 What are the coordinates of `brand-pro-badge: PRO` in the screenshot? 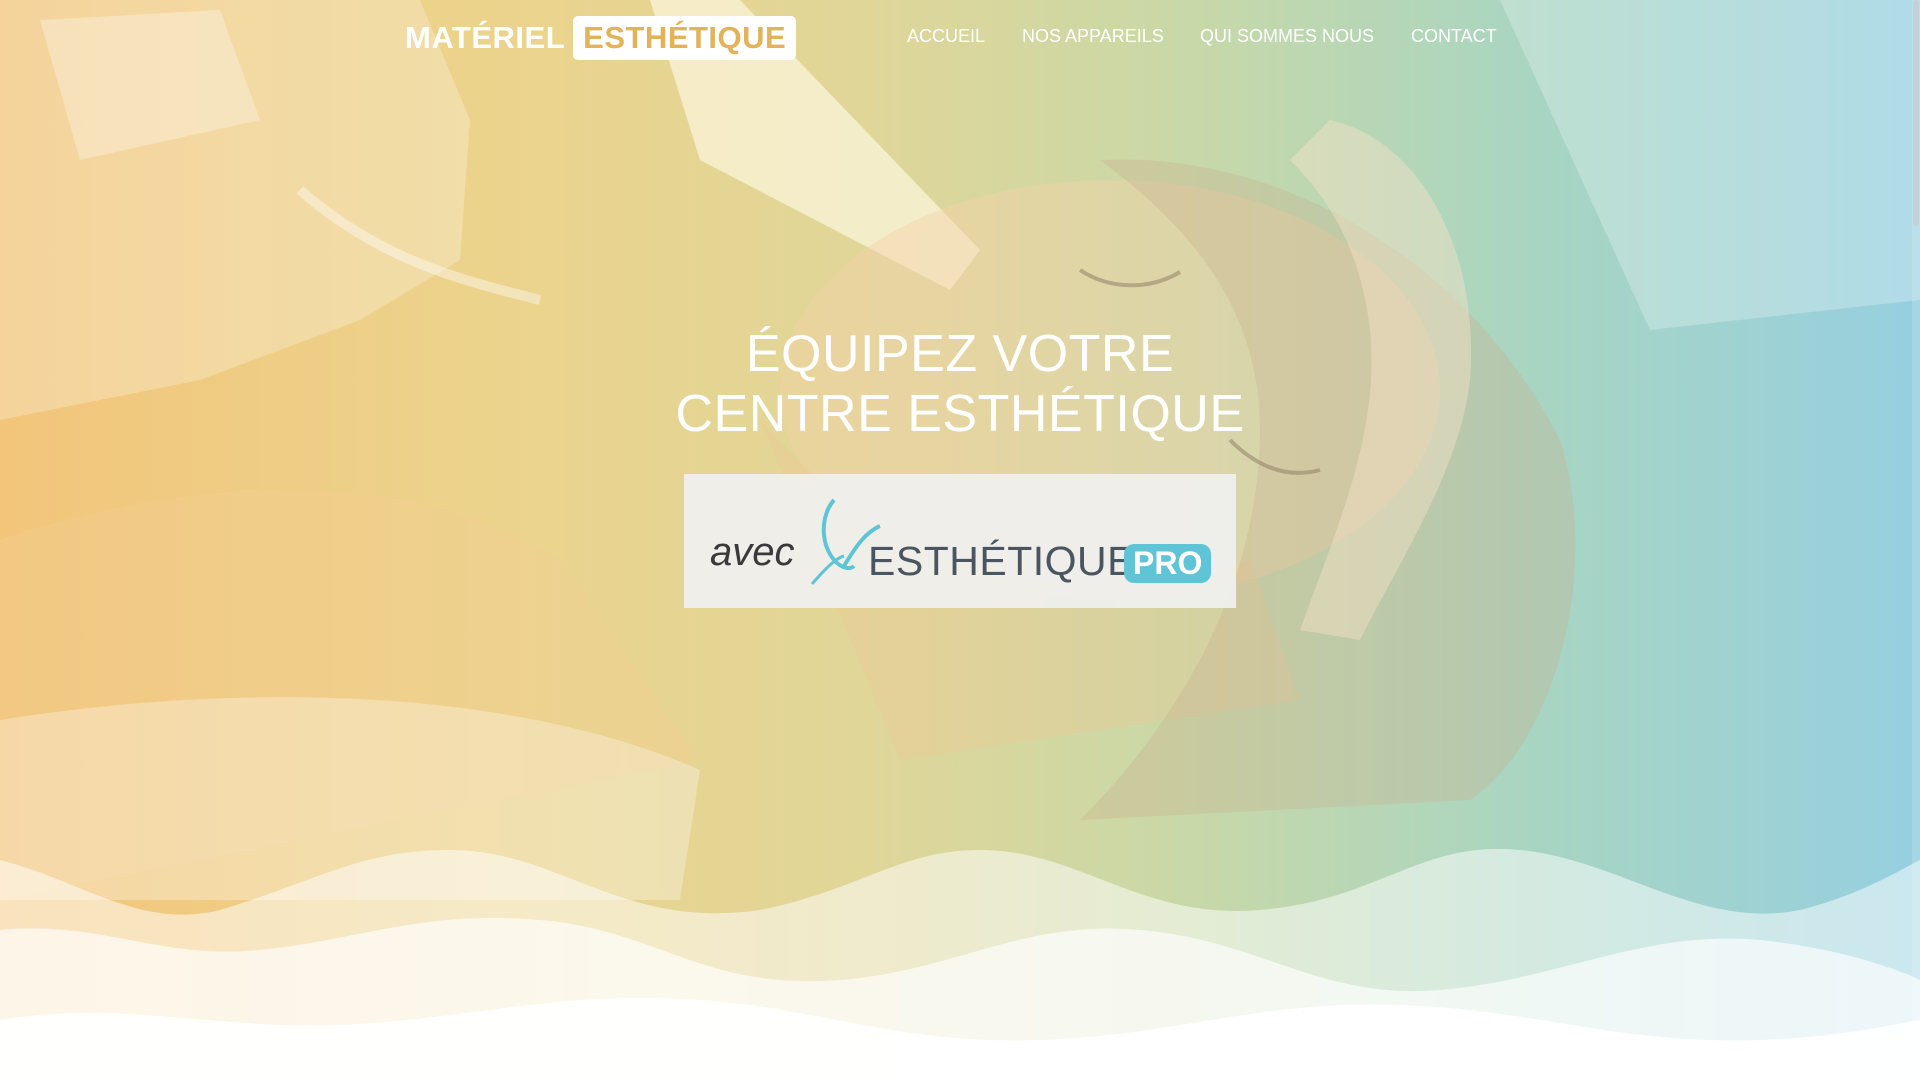 It's located at (1168, 563).